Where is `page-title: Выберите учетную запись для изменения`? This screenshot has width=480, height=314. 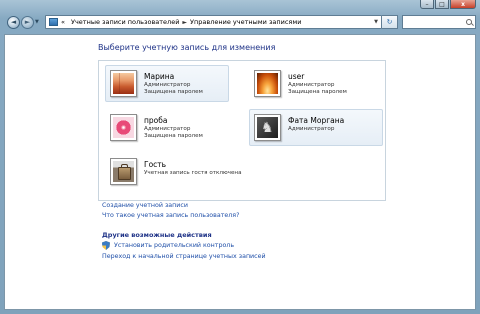 page-title: Выберите учетную запись для изменения is located at coordinates (187, 47).